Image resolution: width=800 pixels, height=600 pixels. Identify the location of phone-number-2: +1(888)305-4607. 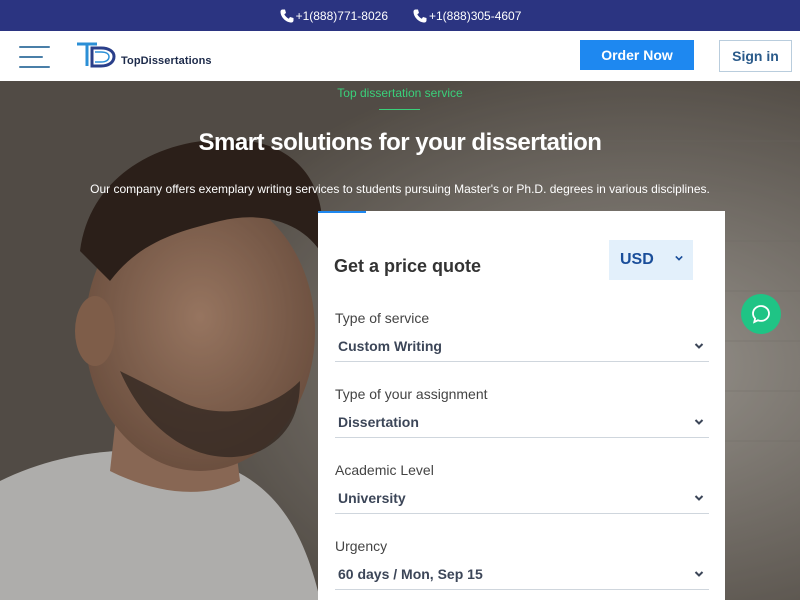
(475, 15).